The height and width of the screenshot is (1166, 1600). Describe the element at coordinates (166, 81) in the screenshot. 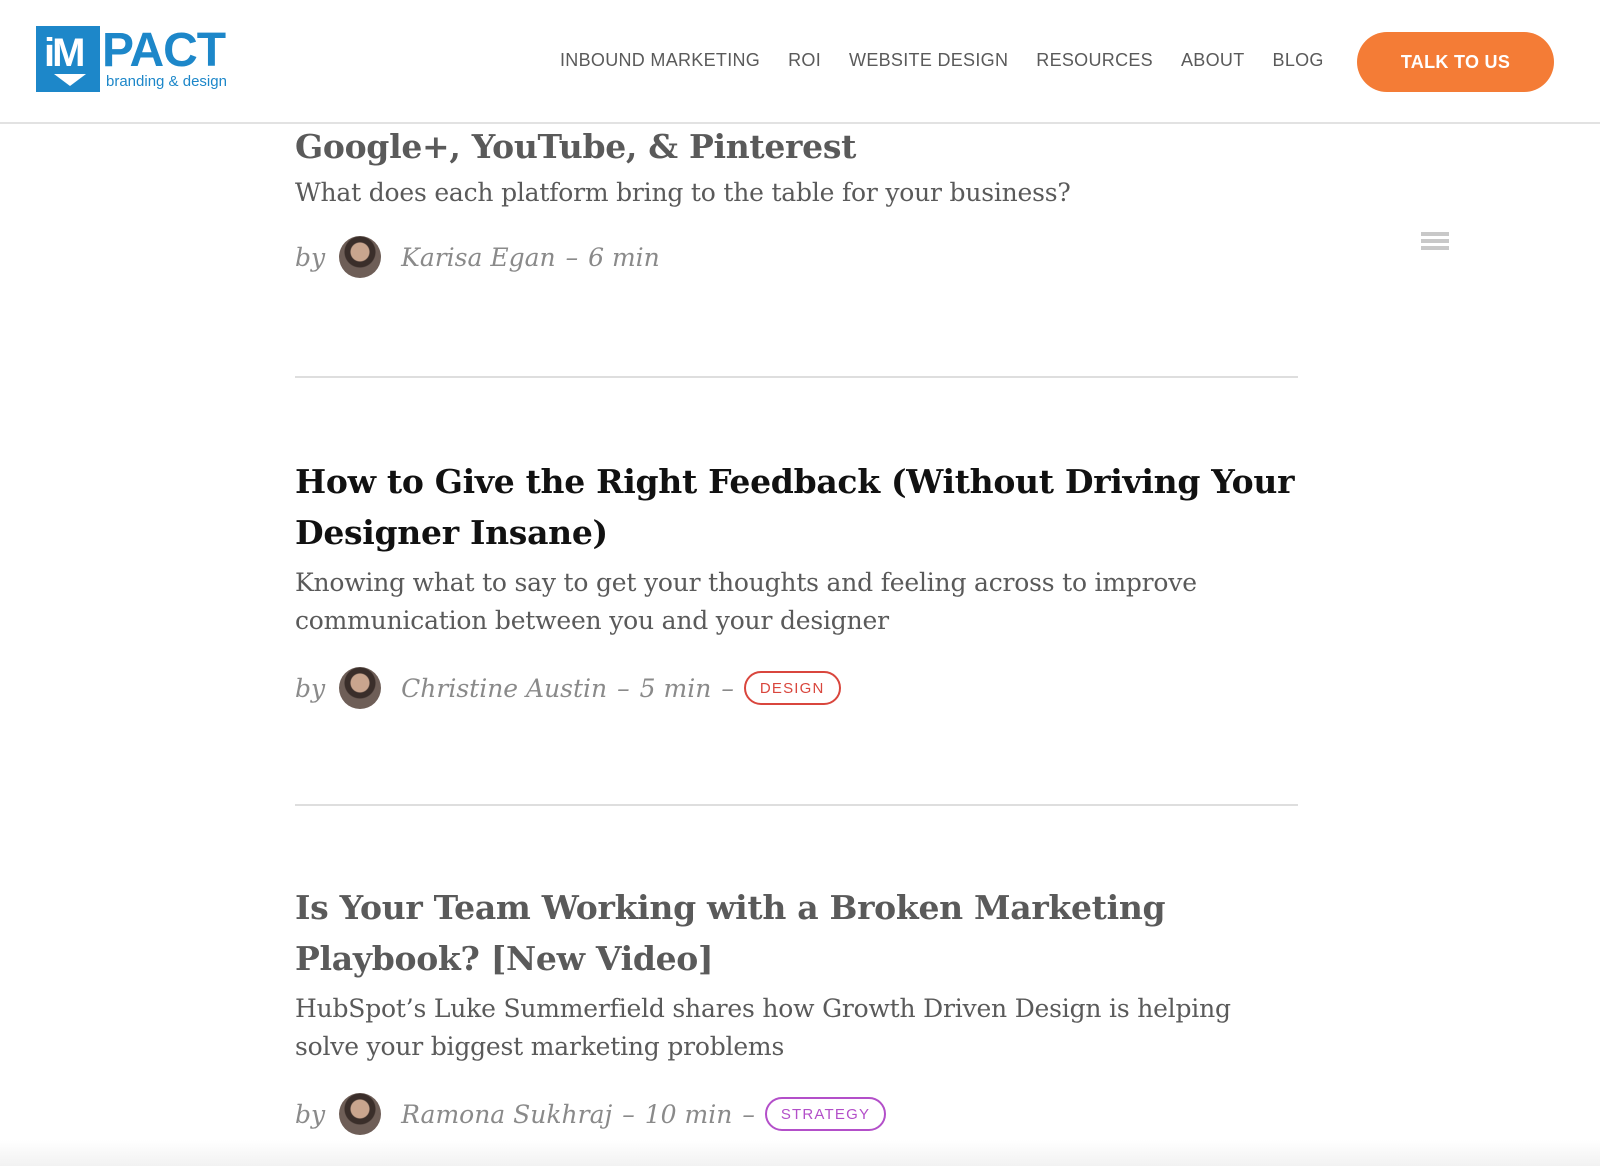

I see `logo-tagline: branding & design` at that location.